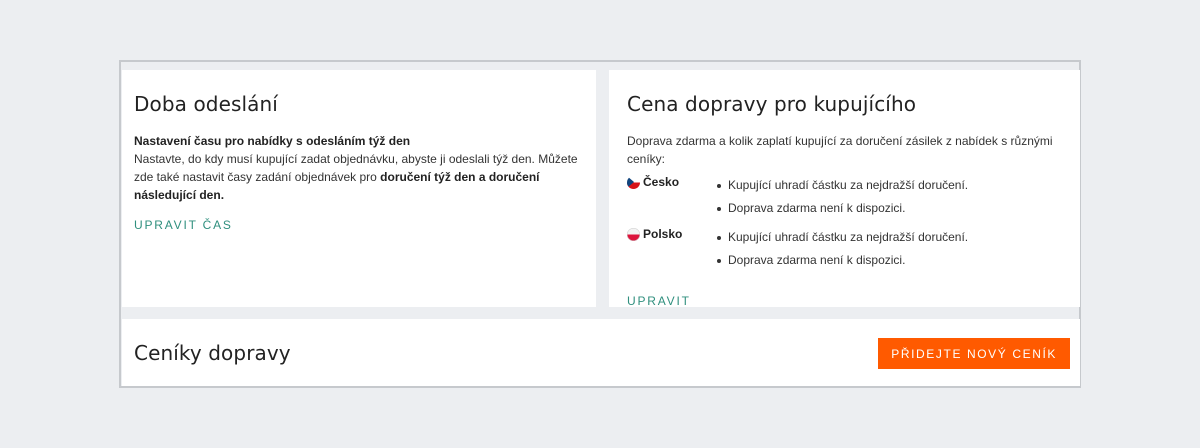 The height and width of the screenshot is (448, 1200). Describe the element at coordinates (633, 182) in the screenshot. I see `cz-flag-icon` at that location.